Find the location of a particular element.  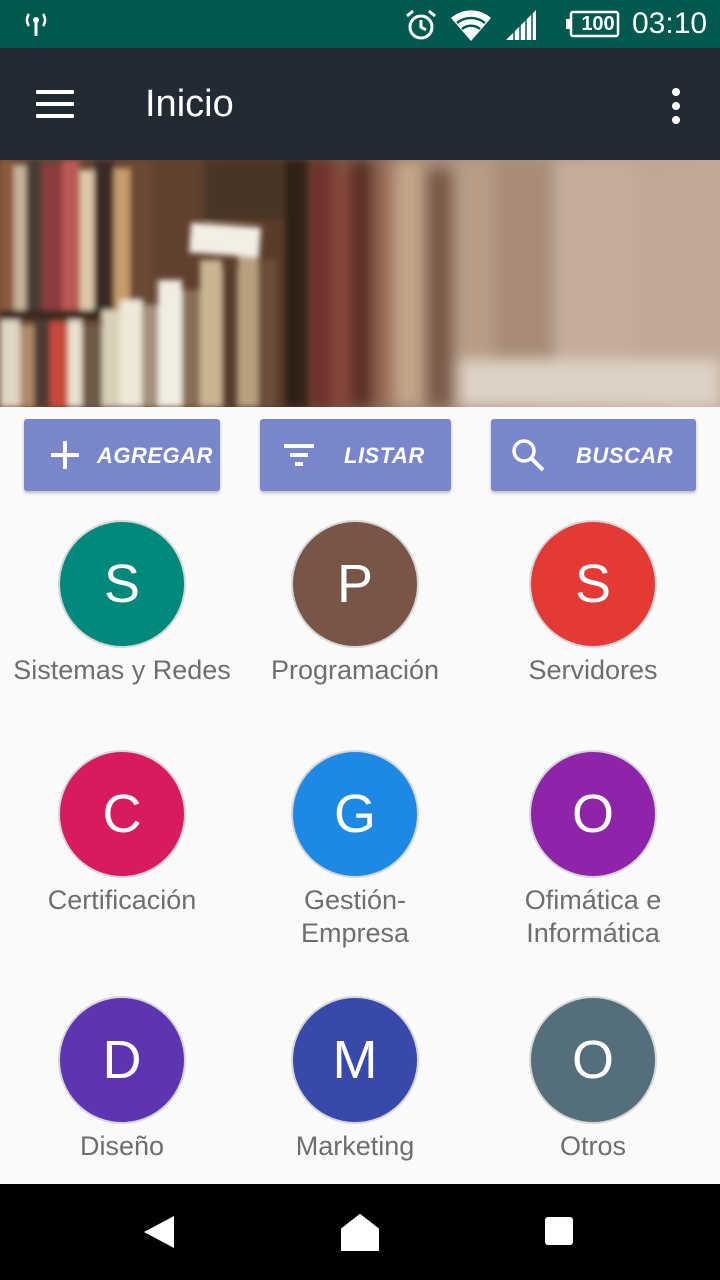

category-avatar: P is located at coordinates (355, 584).